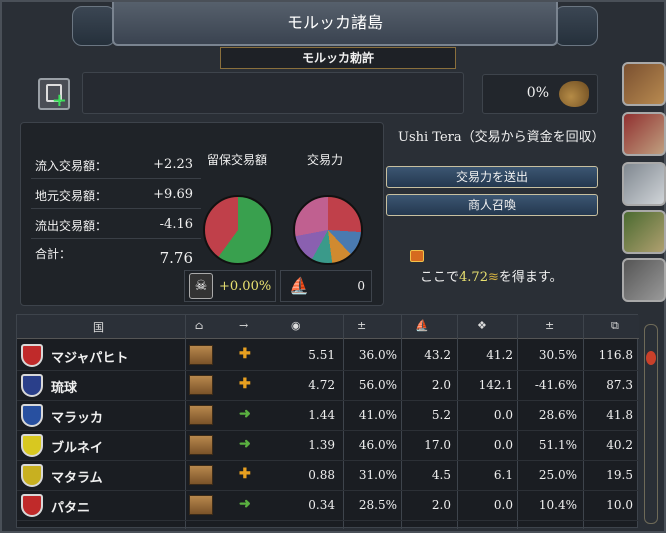  I want to click on table-row: マラッカ ➜ 1.44 41.0% 5.2 0.0 28.6% 41.8, so click(328, 416).